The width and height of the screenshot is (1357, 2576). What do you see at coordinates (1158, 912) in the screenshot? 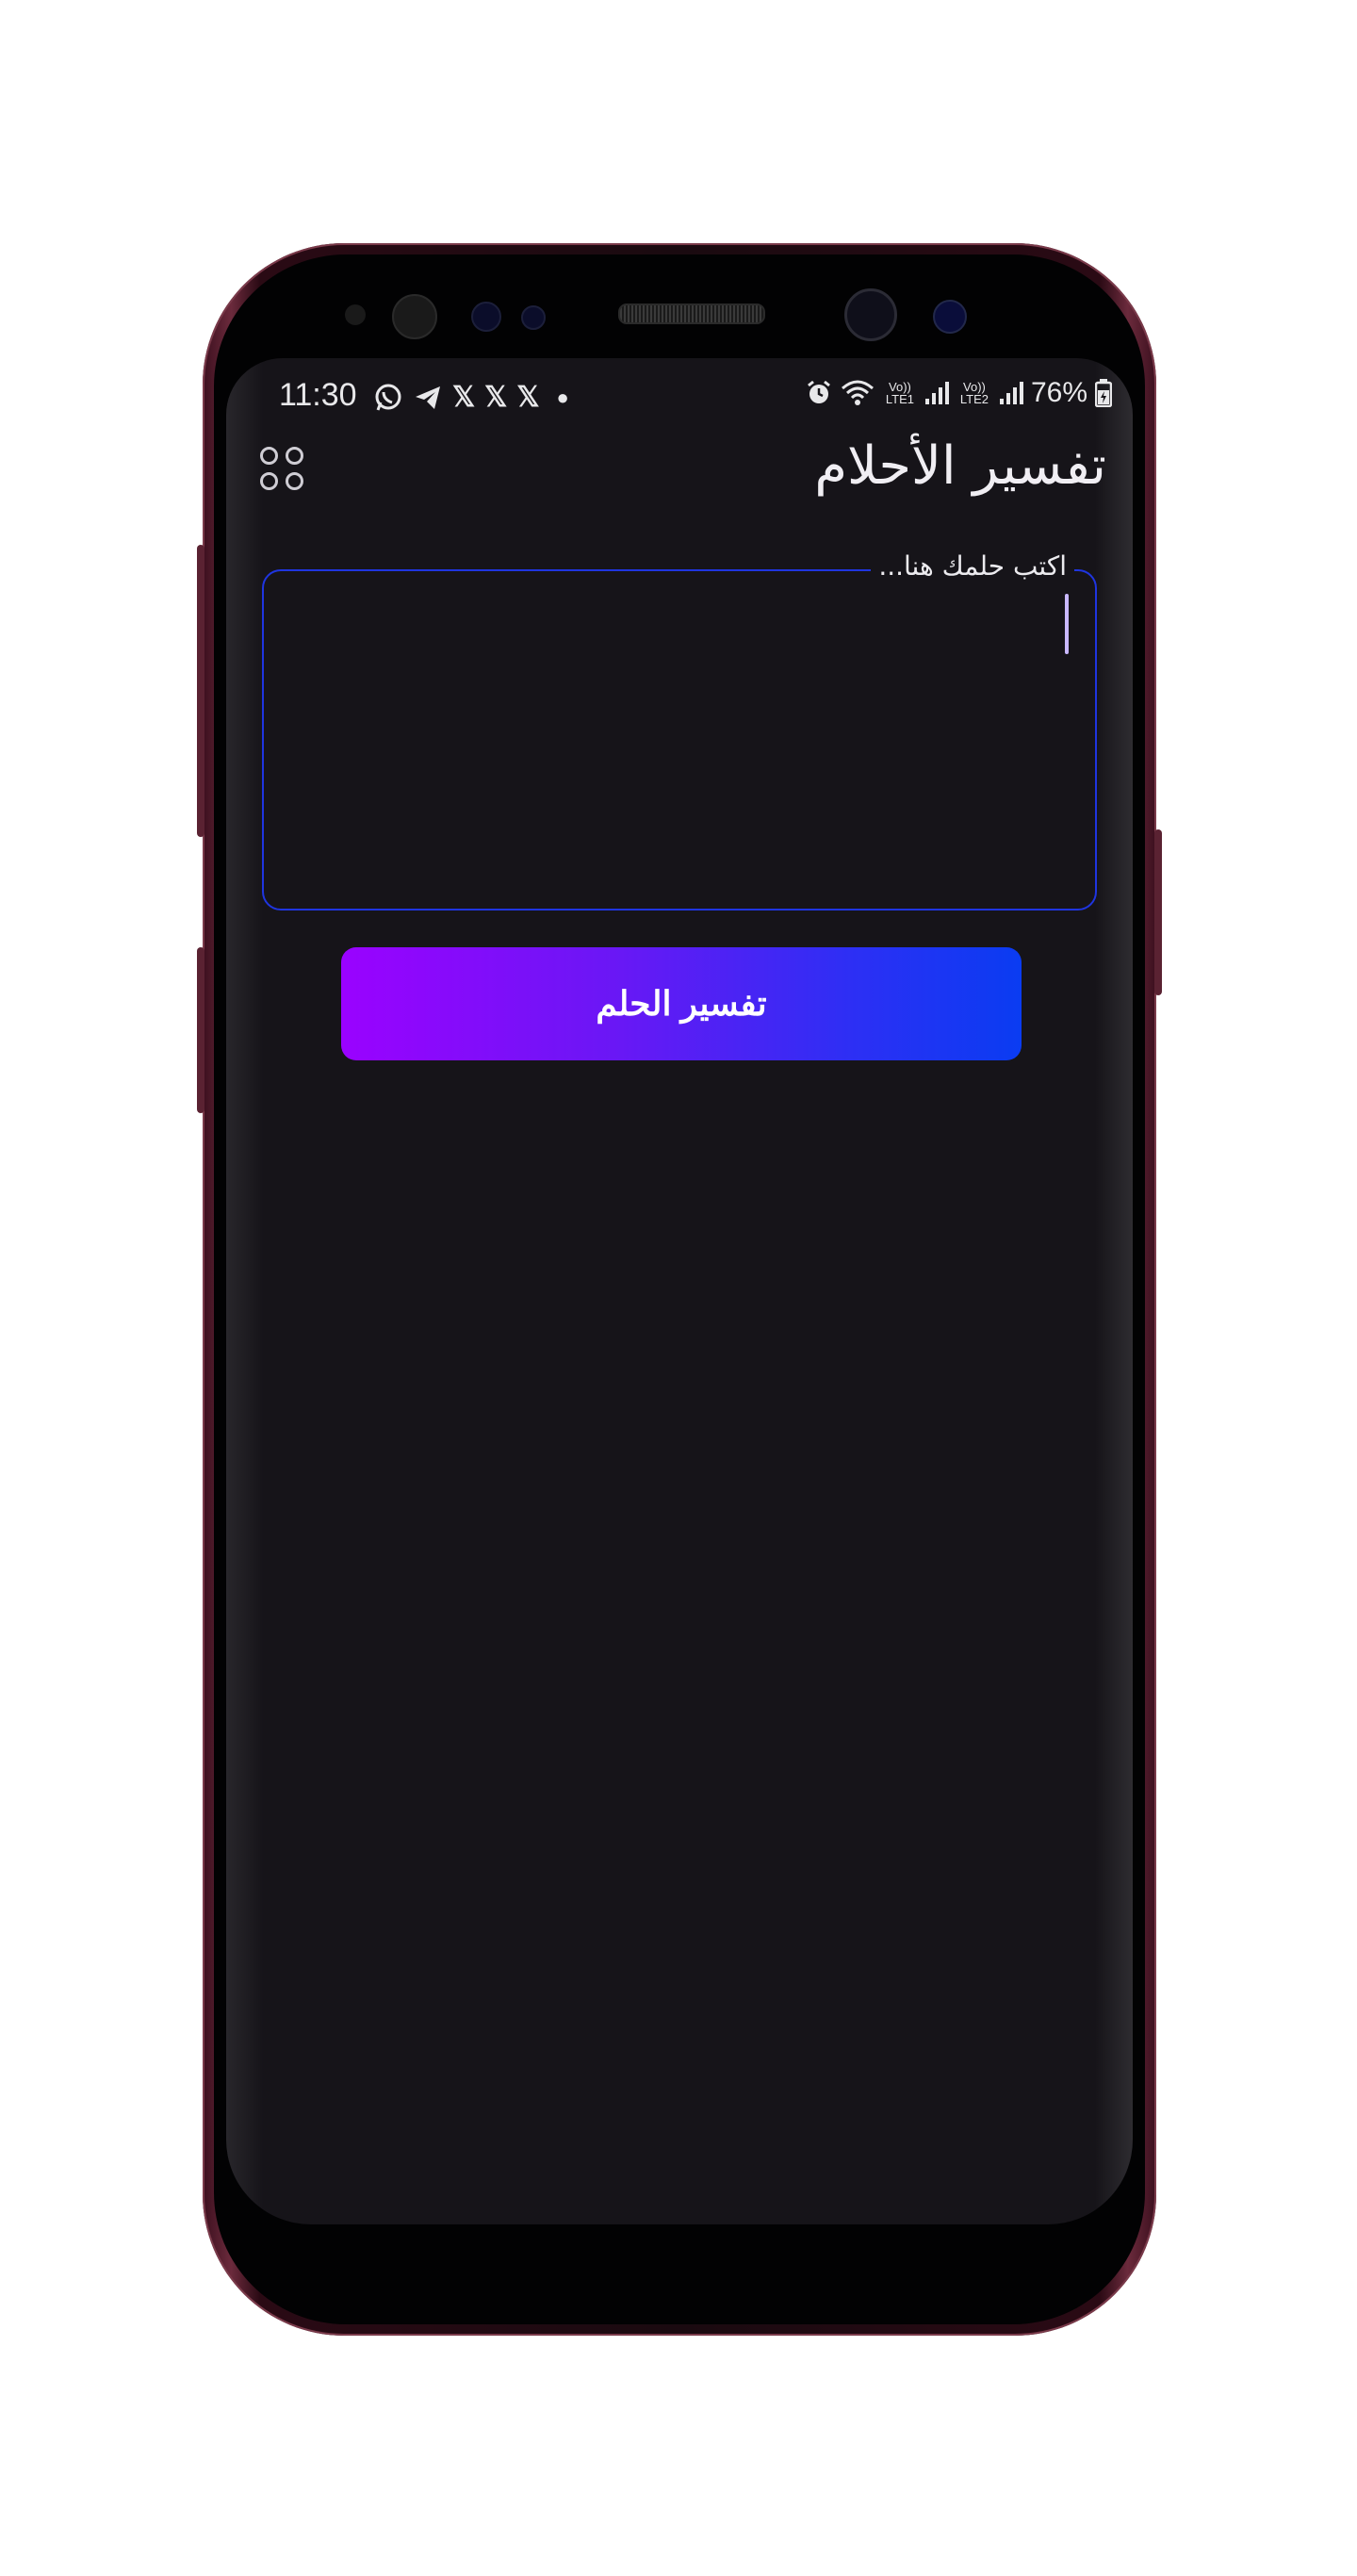
I see `power-button-hw` at bounding box center [1158, 912].